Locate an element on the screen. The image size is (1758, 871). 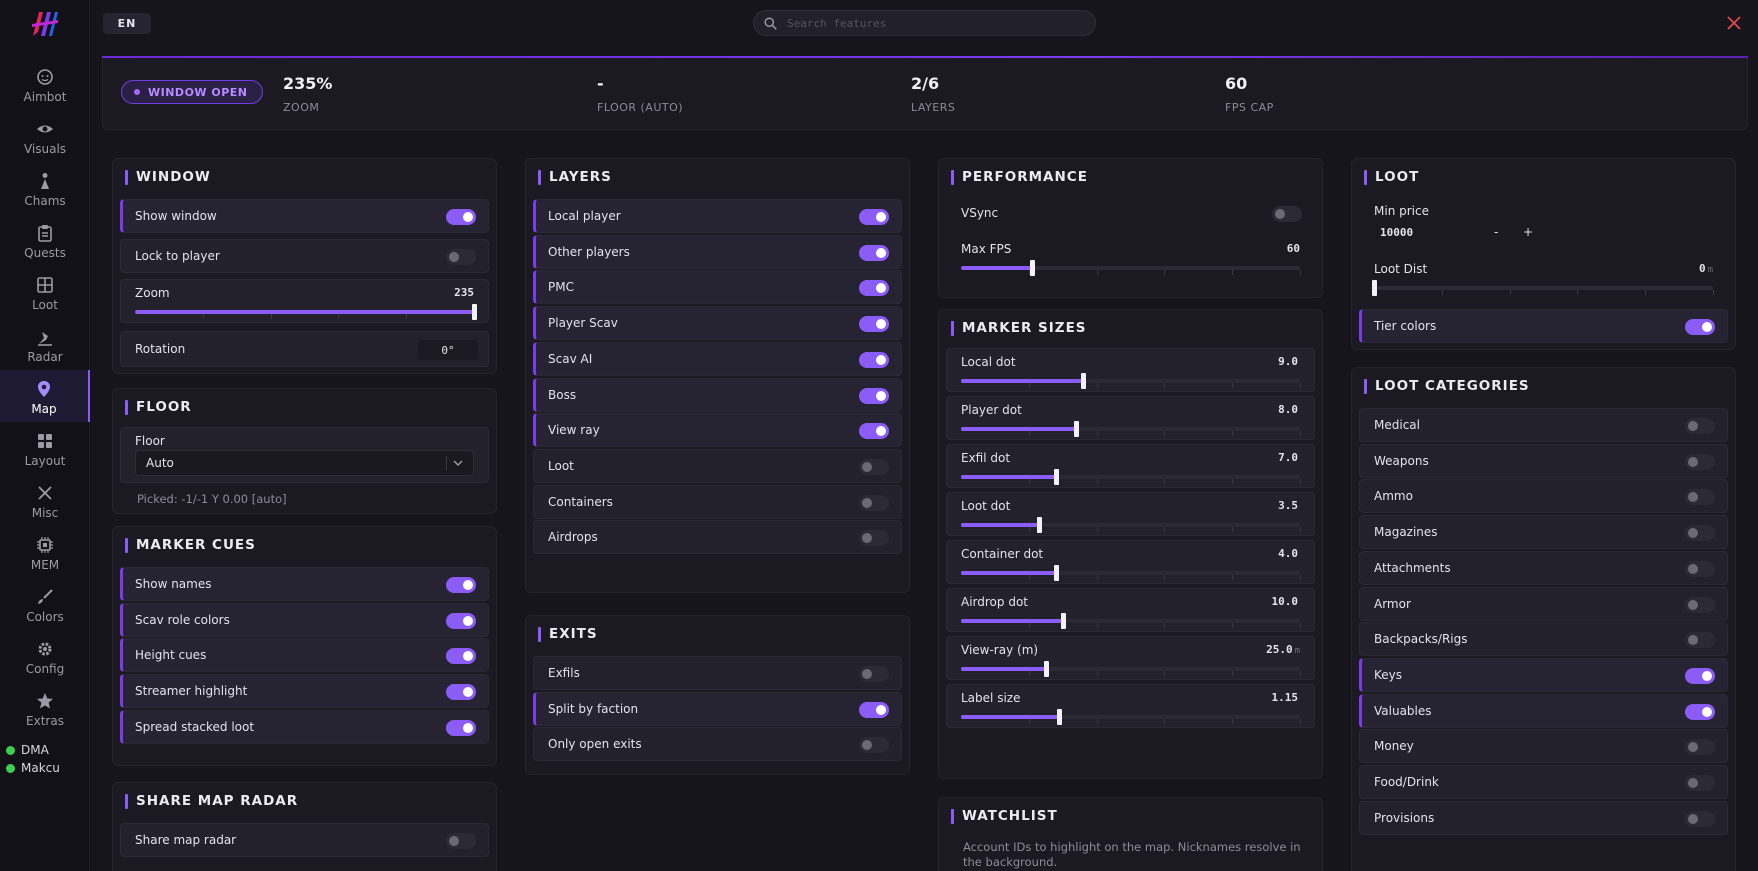
toggle-row: Boss is located at coordinates (717, 394).